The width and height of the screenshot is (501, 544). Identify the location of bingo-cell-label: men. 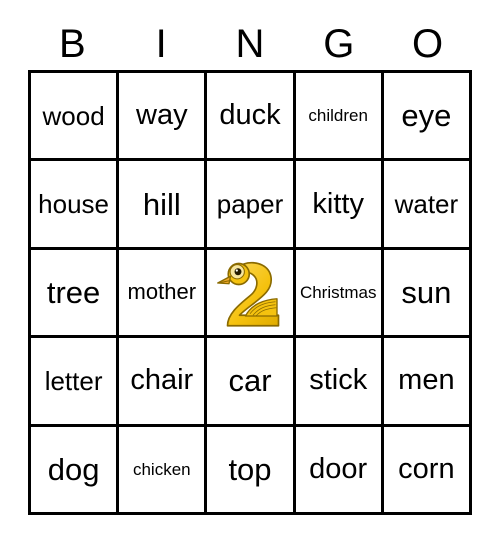
(426, 380).